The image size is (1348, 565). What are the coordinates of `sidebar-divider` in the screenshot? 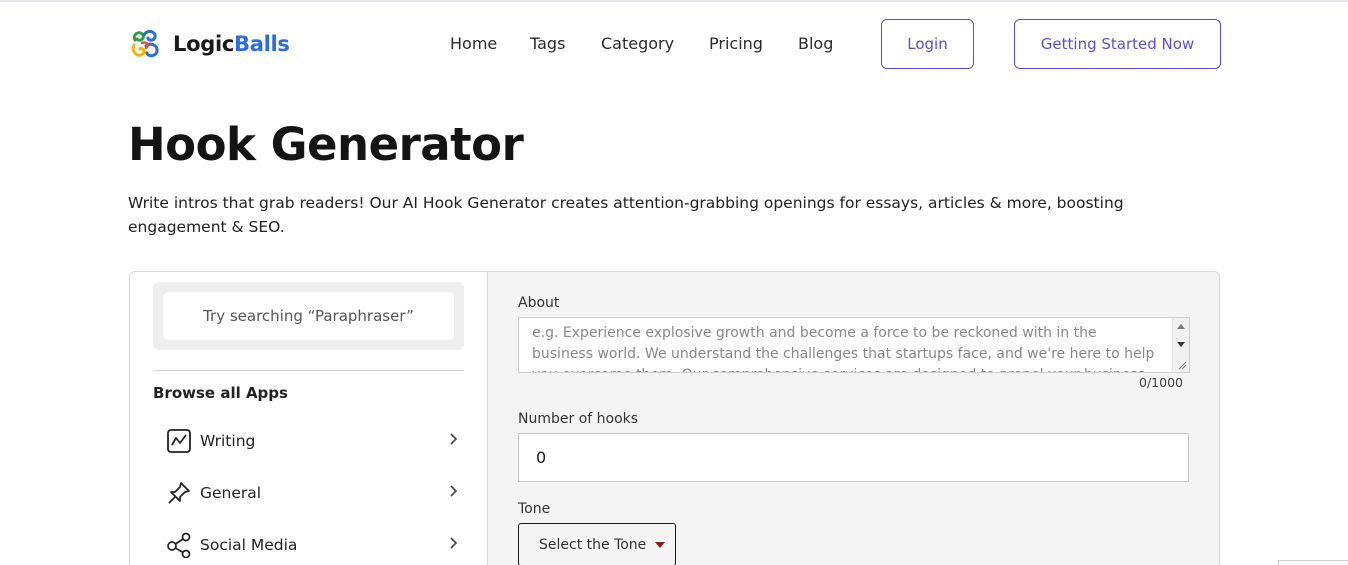 It's located at (308, 370).